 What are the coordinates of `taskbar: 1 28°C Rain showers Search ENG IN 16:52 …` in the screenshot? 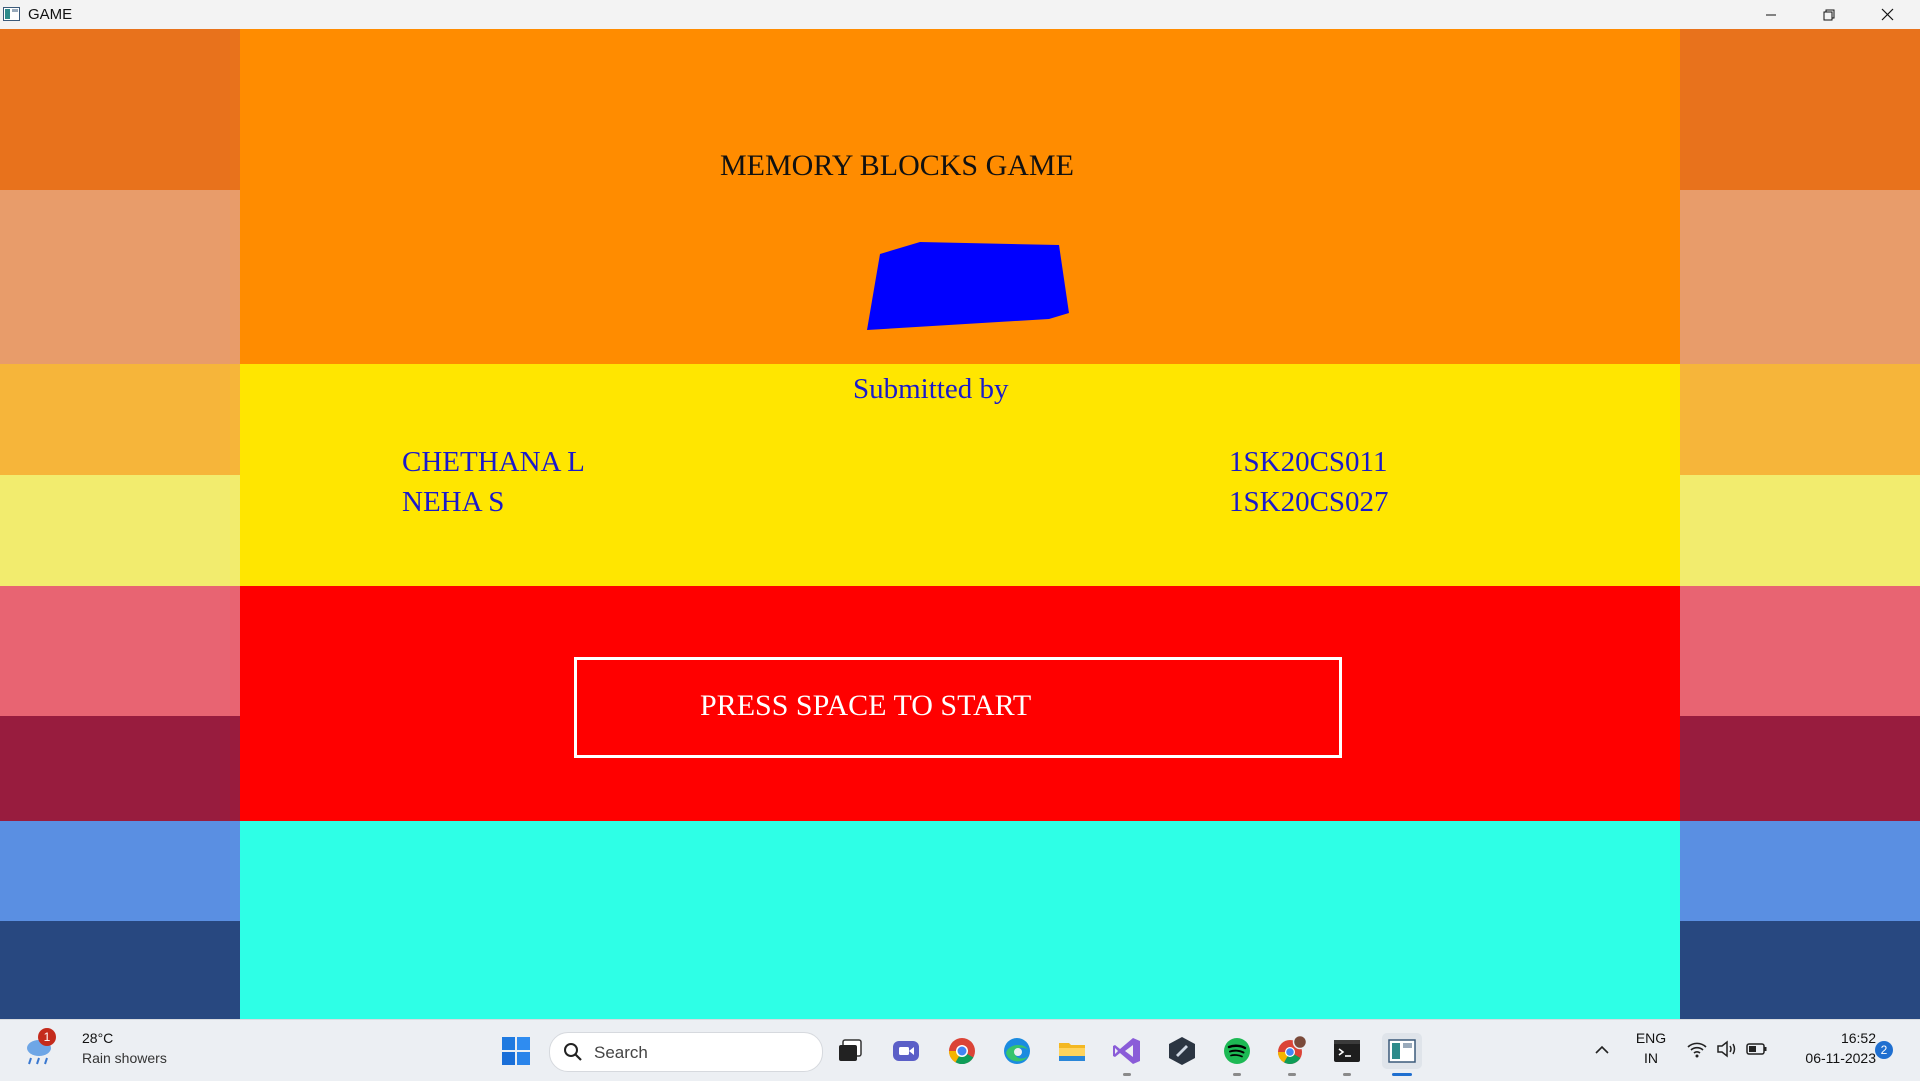 It's located at (960, 1050).